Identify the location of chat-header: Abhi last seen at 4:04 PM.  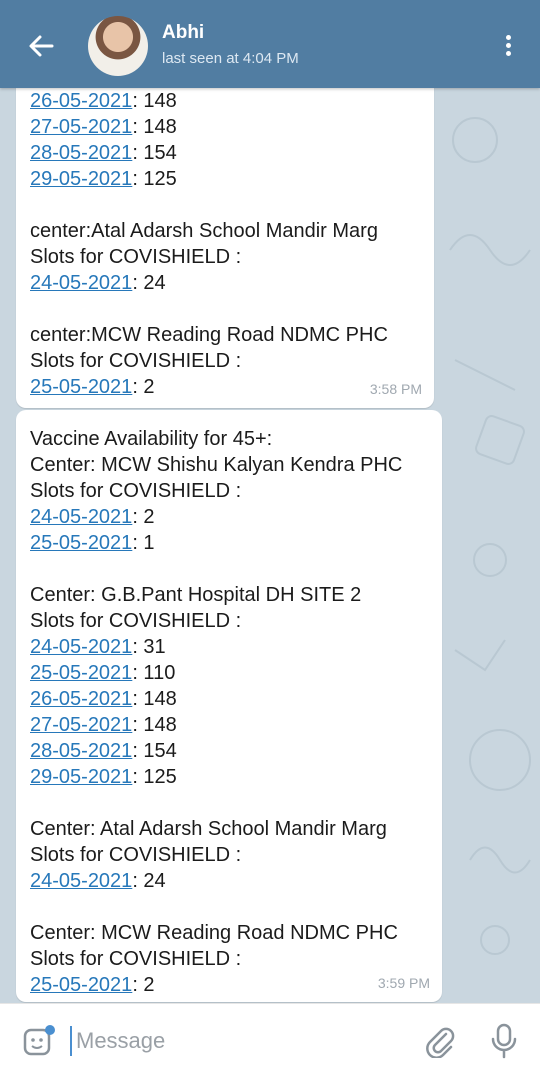
(270, 44).